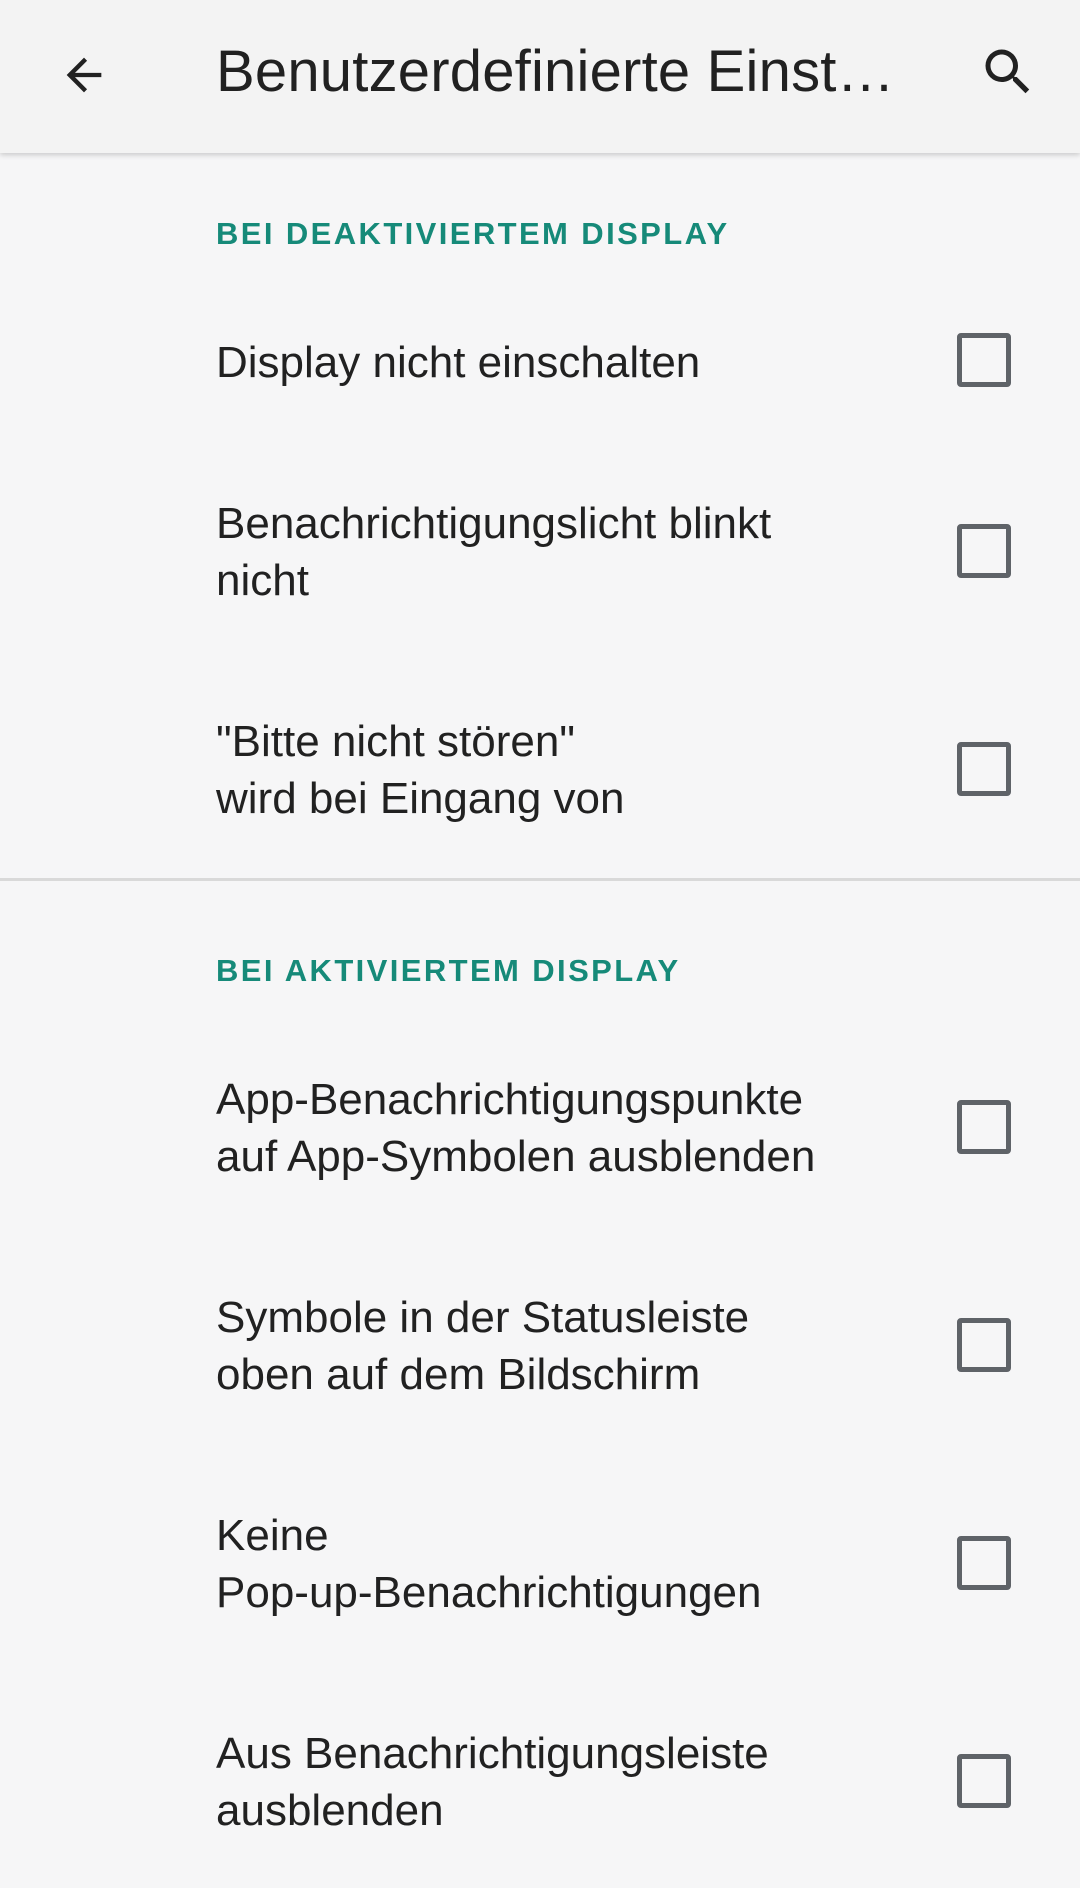 The image size is (1080, 1888). Describe the element at coordinates (448, 970) in the screenshot. I see `section-header-display-on: BEI AKTIVIERTEM DISPLAY` at that location.